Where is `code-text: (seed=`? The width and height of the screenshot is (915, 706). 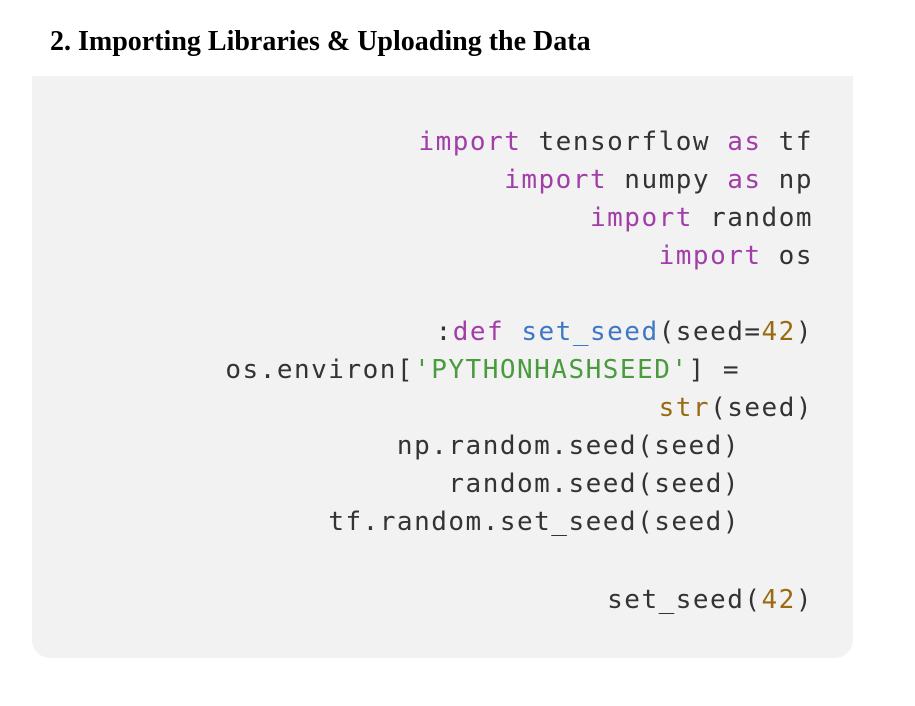
code-text: (seed= is located at coordinates (710, 332).